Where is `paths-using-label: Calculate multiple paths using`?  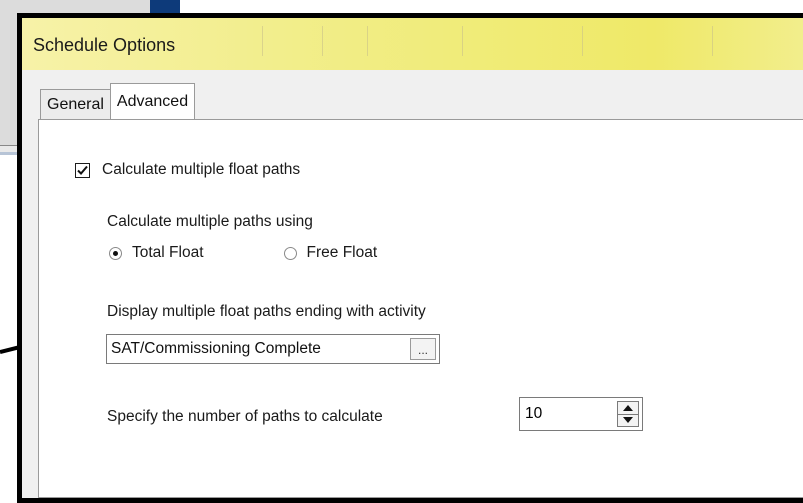
paths-using-label: Calculate multiple paths using is located at coordinates (210, 221).